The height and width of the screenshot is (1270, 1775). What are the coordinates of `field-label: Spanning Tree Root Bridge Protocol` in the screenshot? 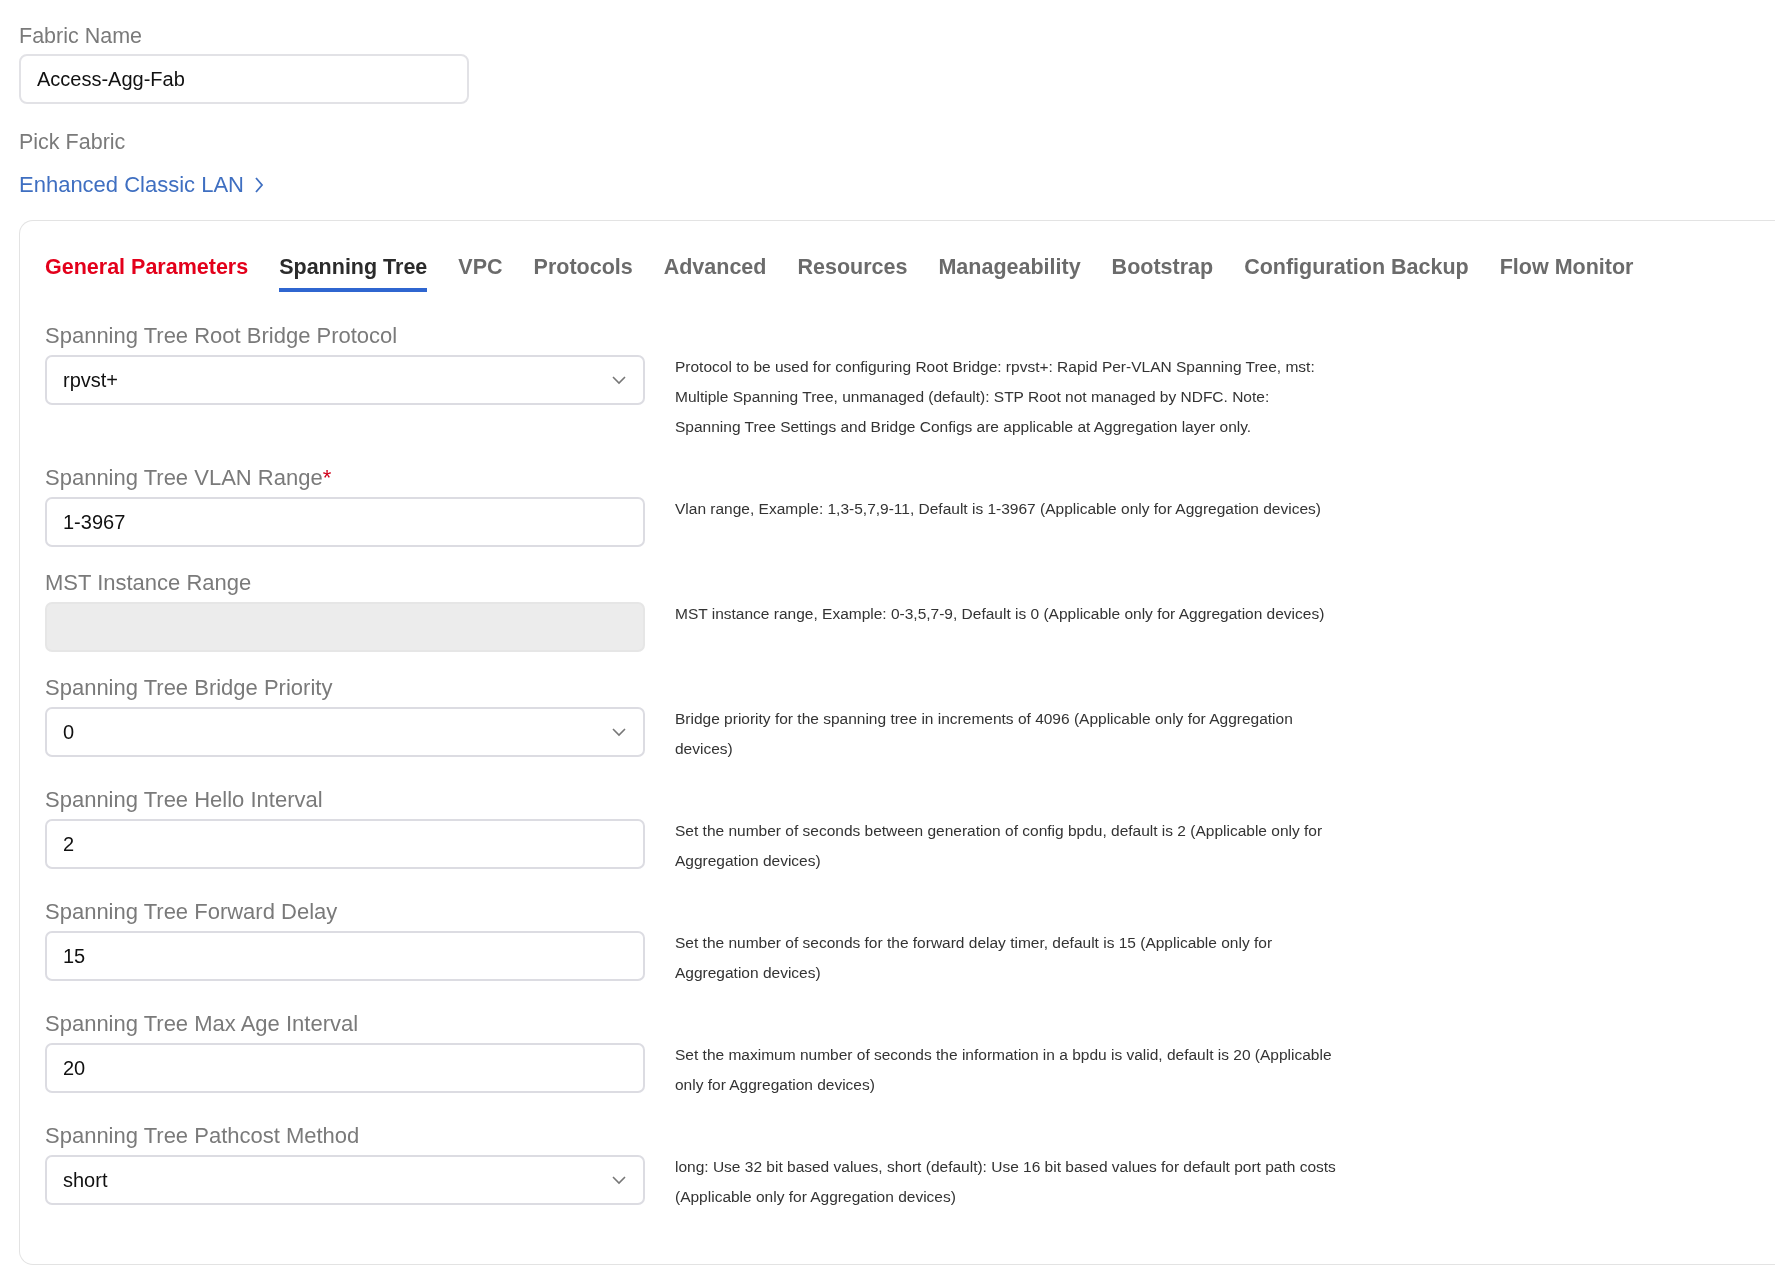 It's located at (222, 336).